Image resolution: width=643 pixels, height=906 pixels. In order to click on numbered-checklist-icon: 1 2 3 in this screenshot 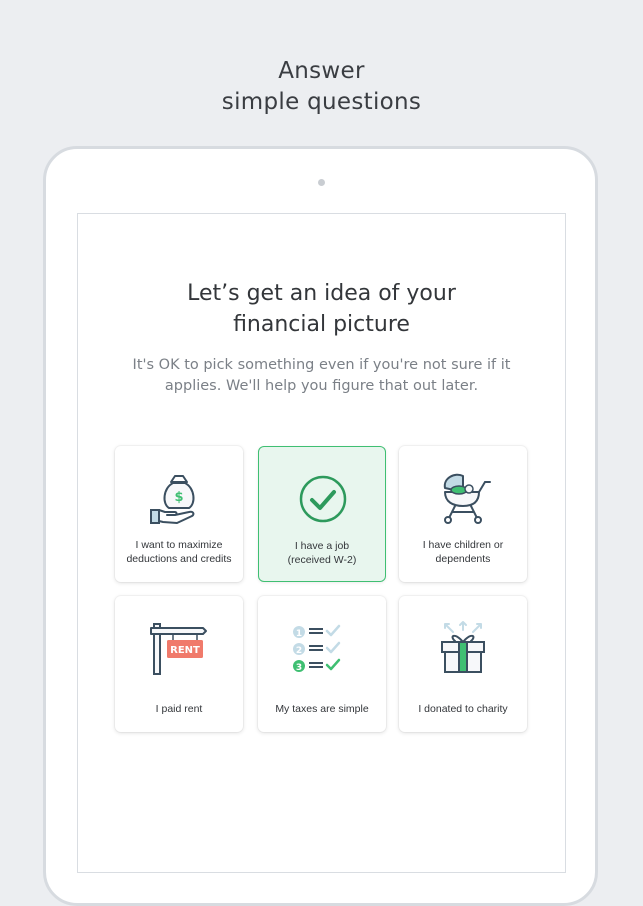, I will do `click(322, 648)`.